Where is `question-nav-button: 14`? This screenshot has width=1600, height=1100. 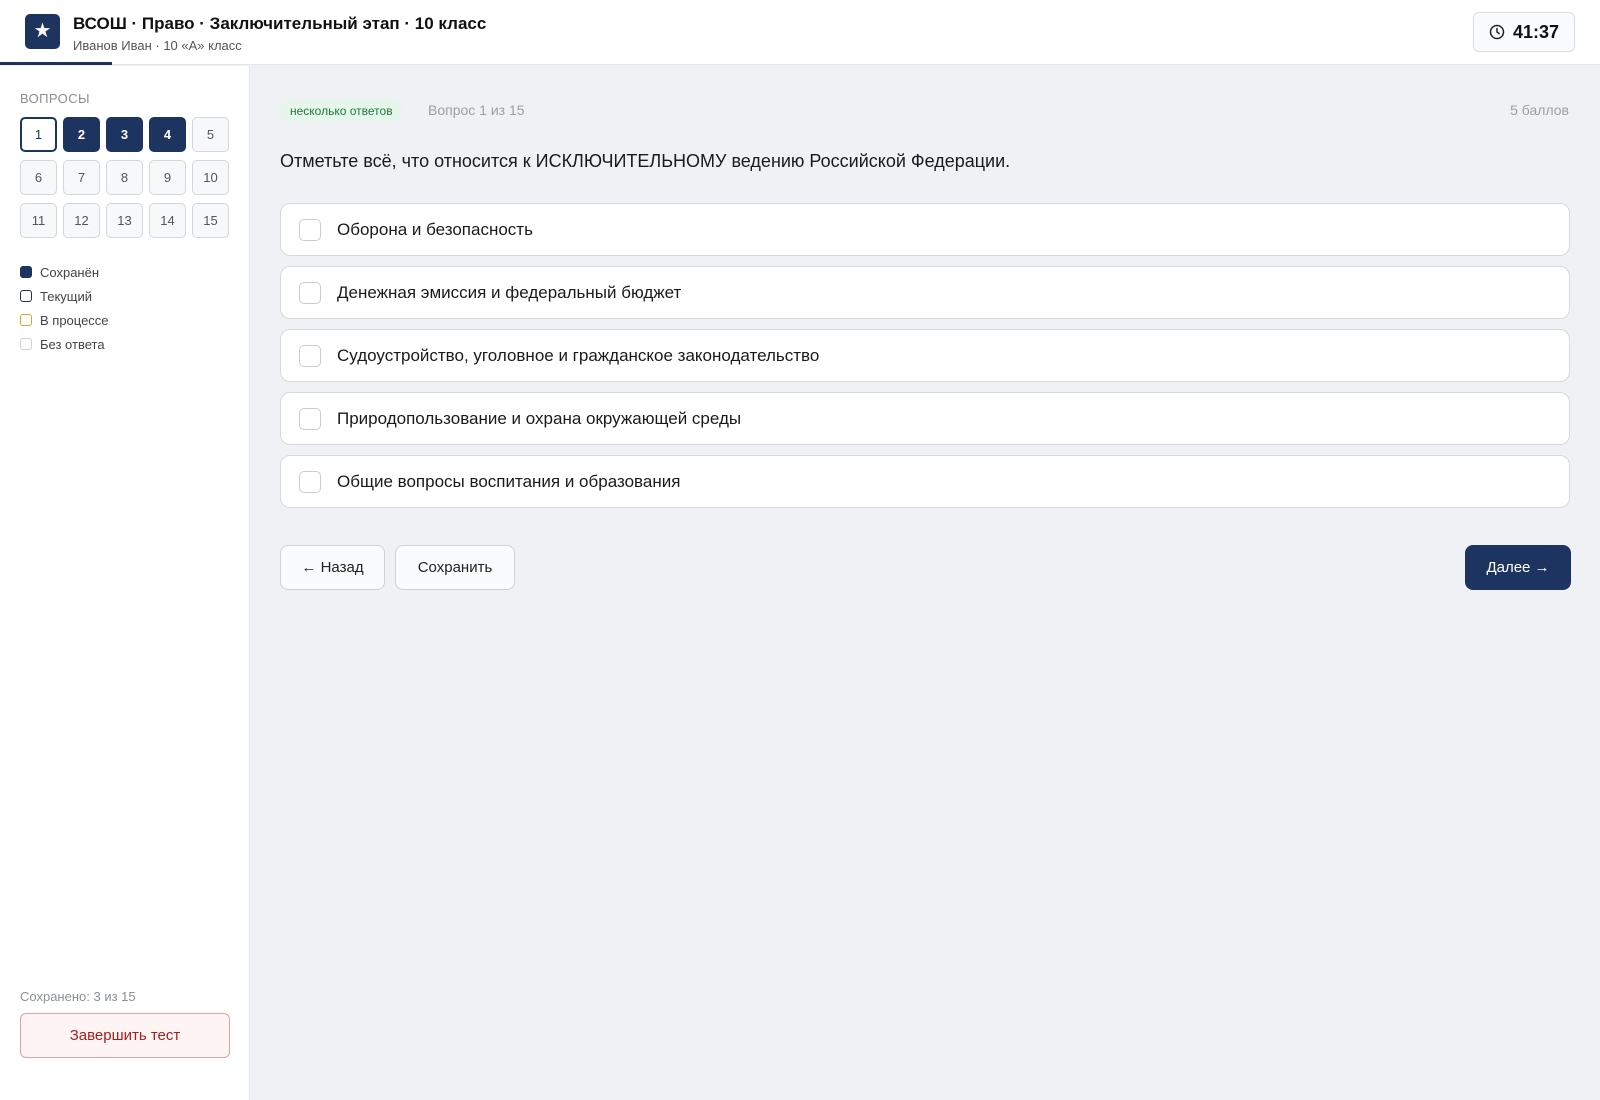
question-nav-button: 14 is located at coordinates (167, 220).